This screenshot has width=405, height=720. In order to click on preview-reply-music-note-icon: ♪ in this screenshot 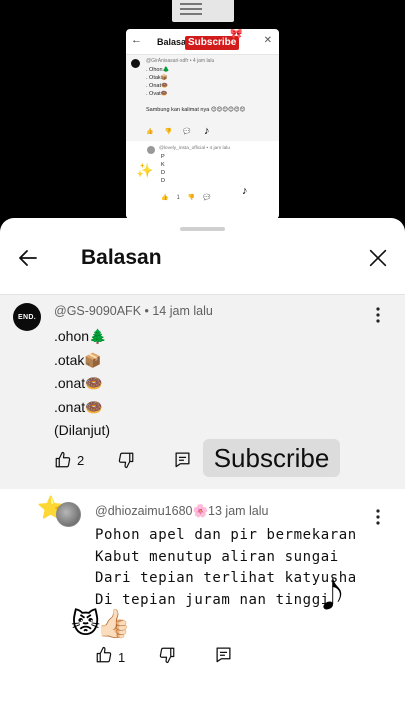, I will do `click(245, 191)`.